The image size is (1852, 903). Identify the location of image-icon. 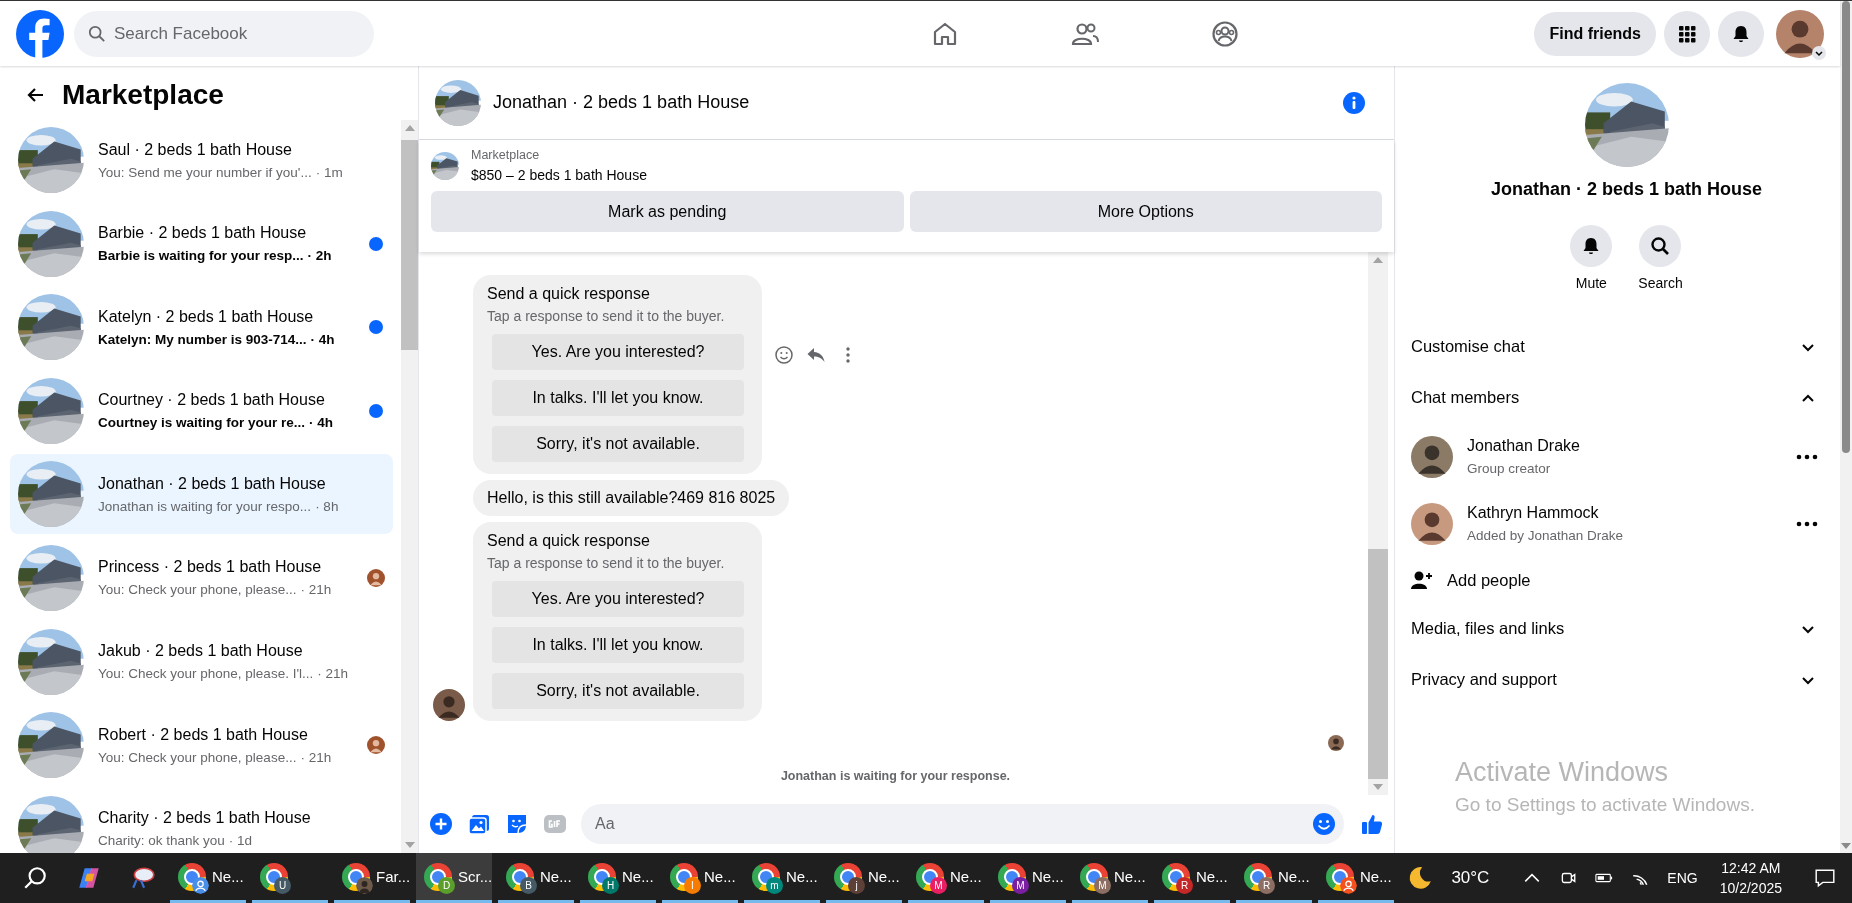
(479, 824).